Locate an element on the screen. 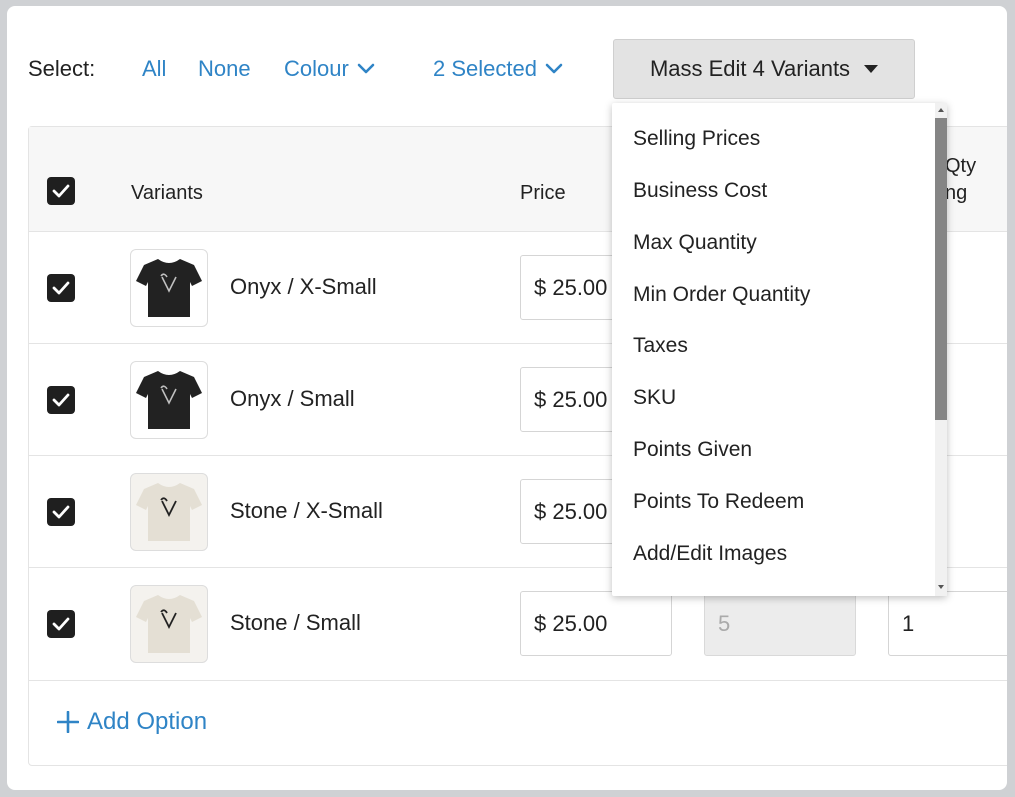 This screenshot has height=797, width=1015. colour-dropdown-label: Colour is located at coordinates (316, 68).